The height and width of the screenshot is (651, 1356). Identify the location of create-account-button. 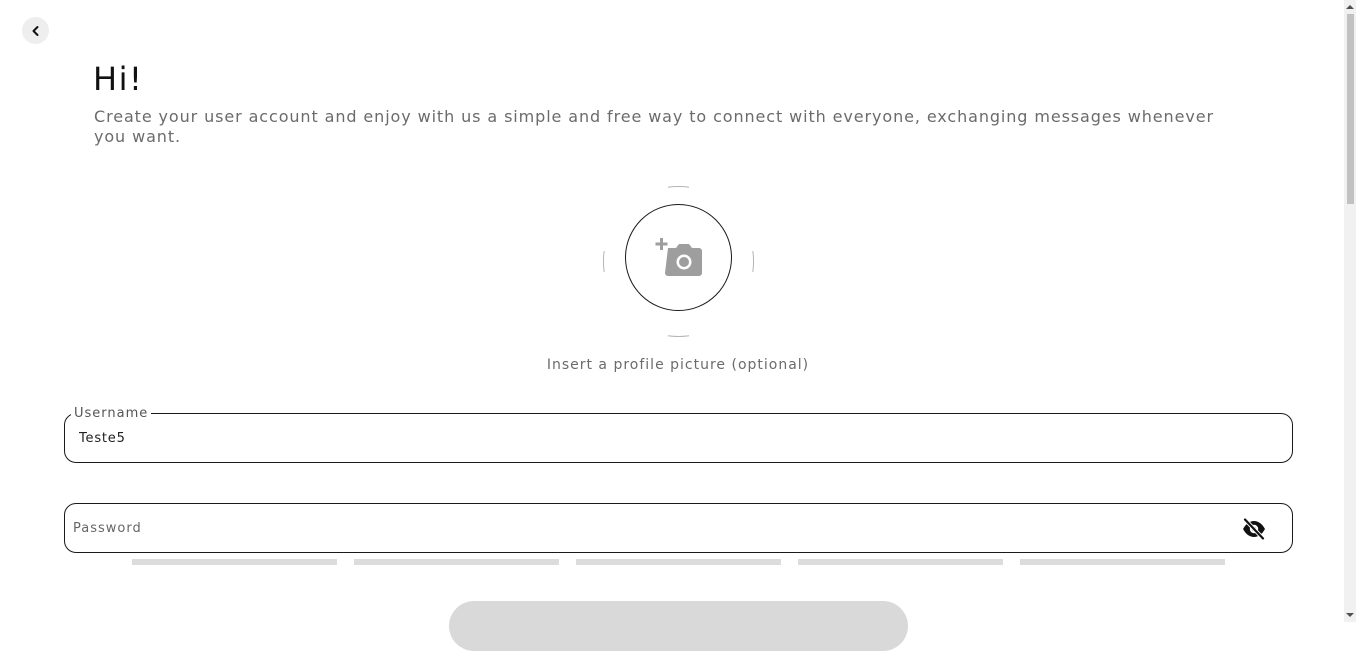
(678, 626).